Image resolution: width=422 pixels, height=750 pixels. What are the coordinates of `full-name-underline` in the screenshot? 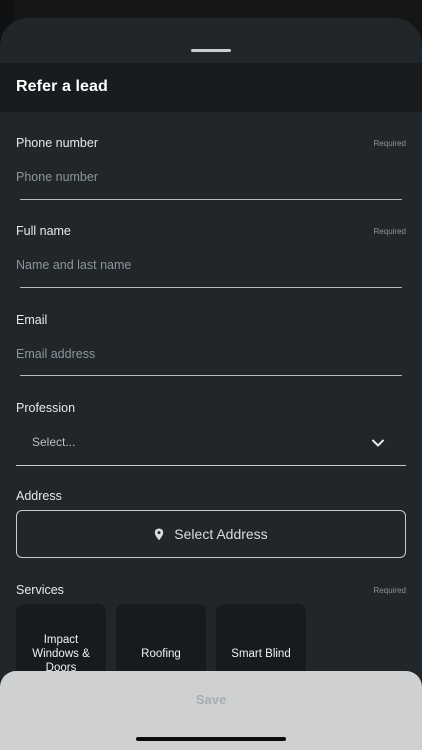 It's located at (211, 287).